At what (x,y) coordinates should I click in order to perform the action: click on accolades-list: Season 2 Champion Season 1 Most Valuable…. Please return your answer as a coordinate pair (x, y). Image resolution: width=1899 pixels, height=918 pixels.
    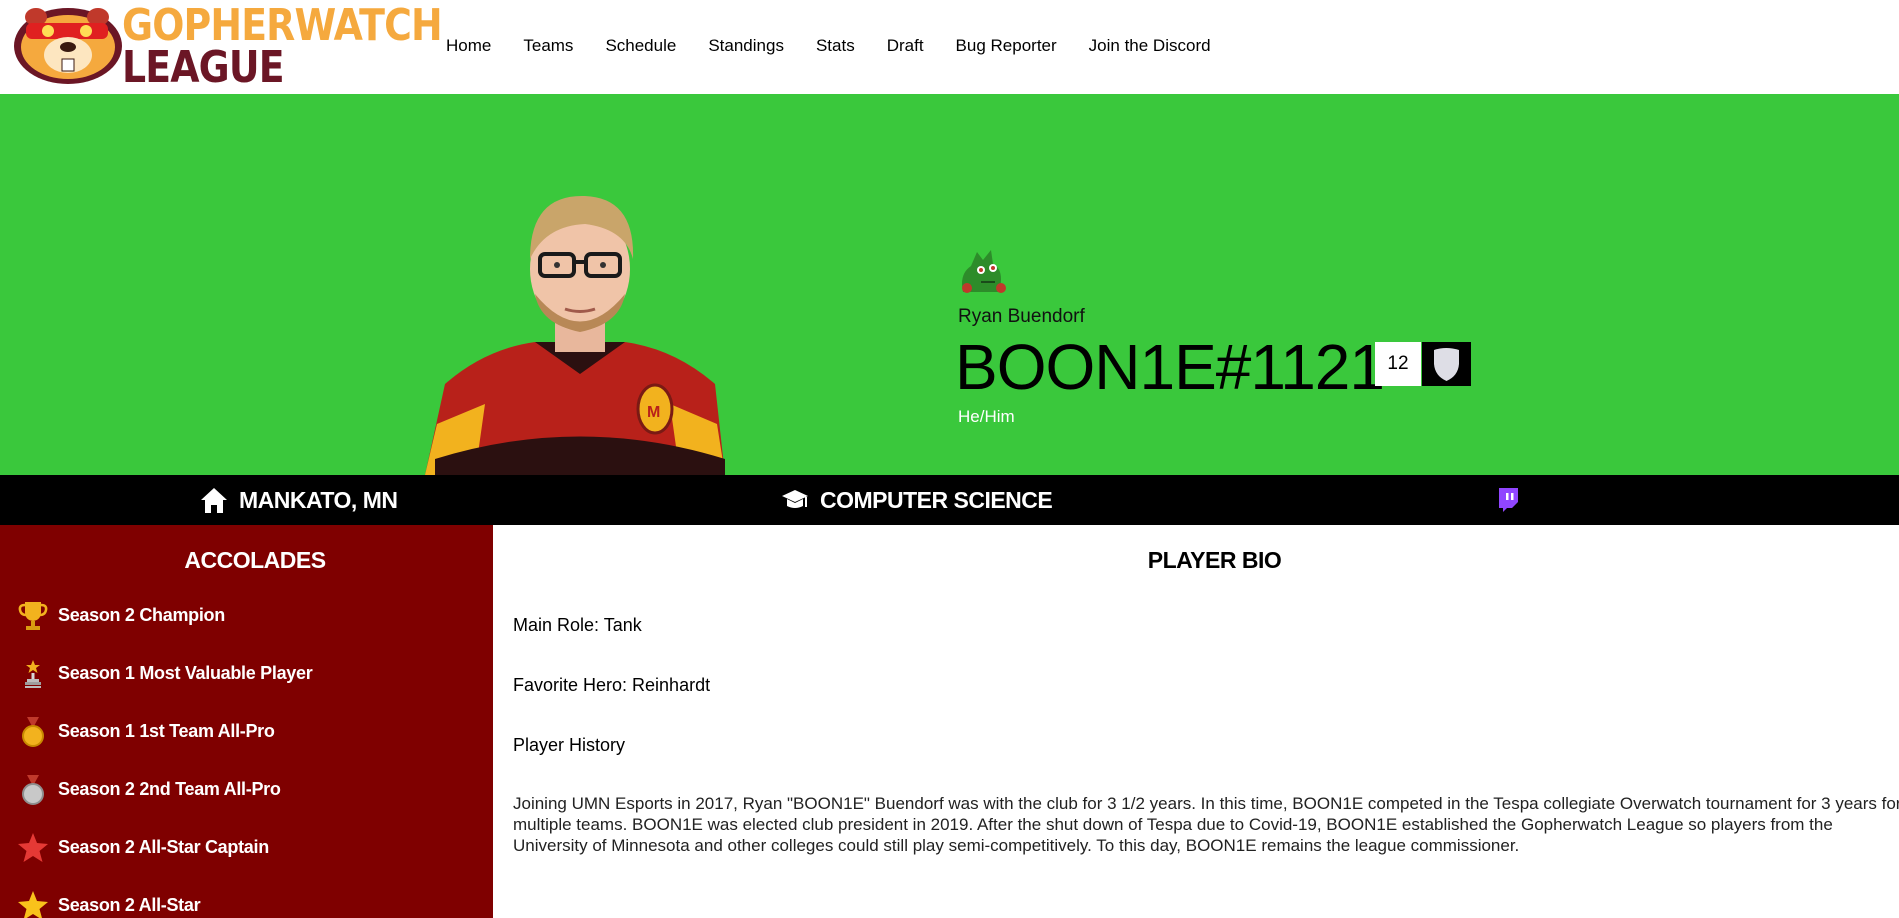
    Looking at the image, I should click on (164, 760).